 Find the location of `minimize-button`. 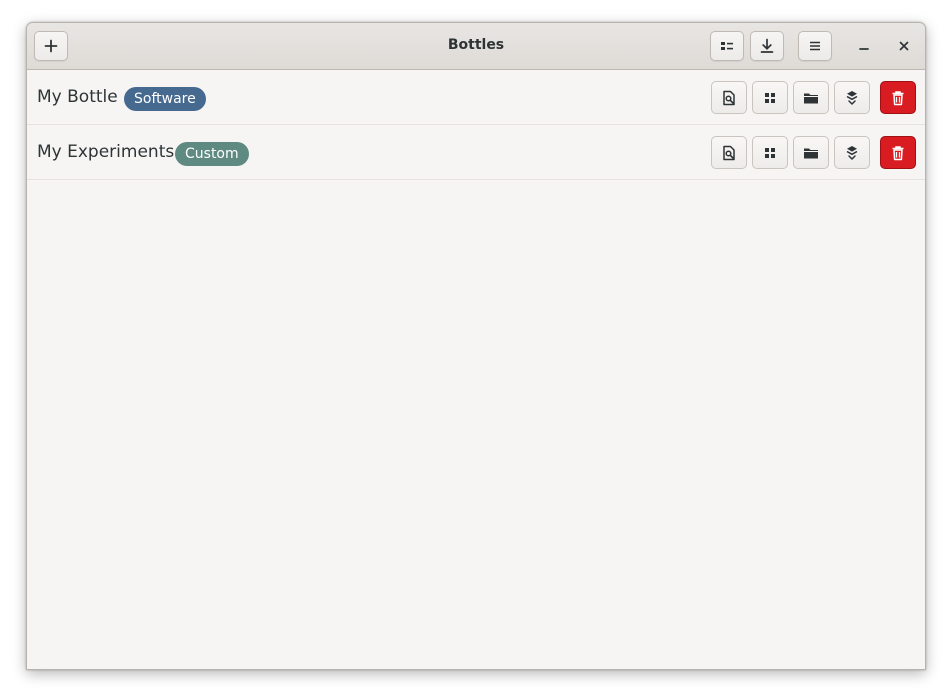

minimize-button is located at coordinates (864, 46).